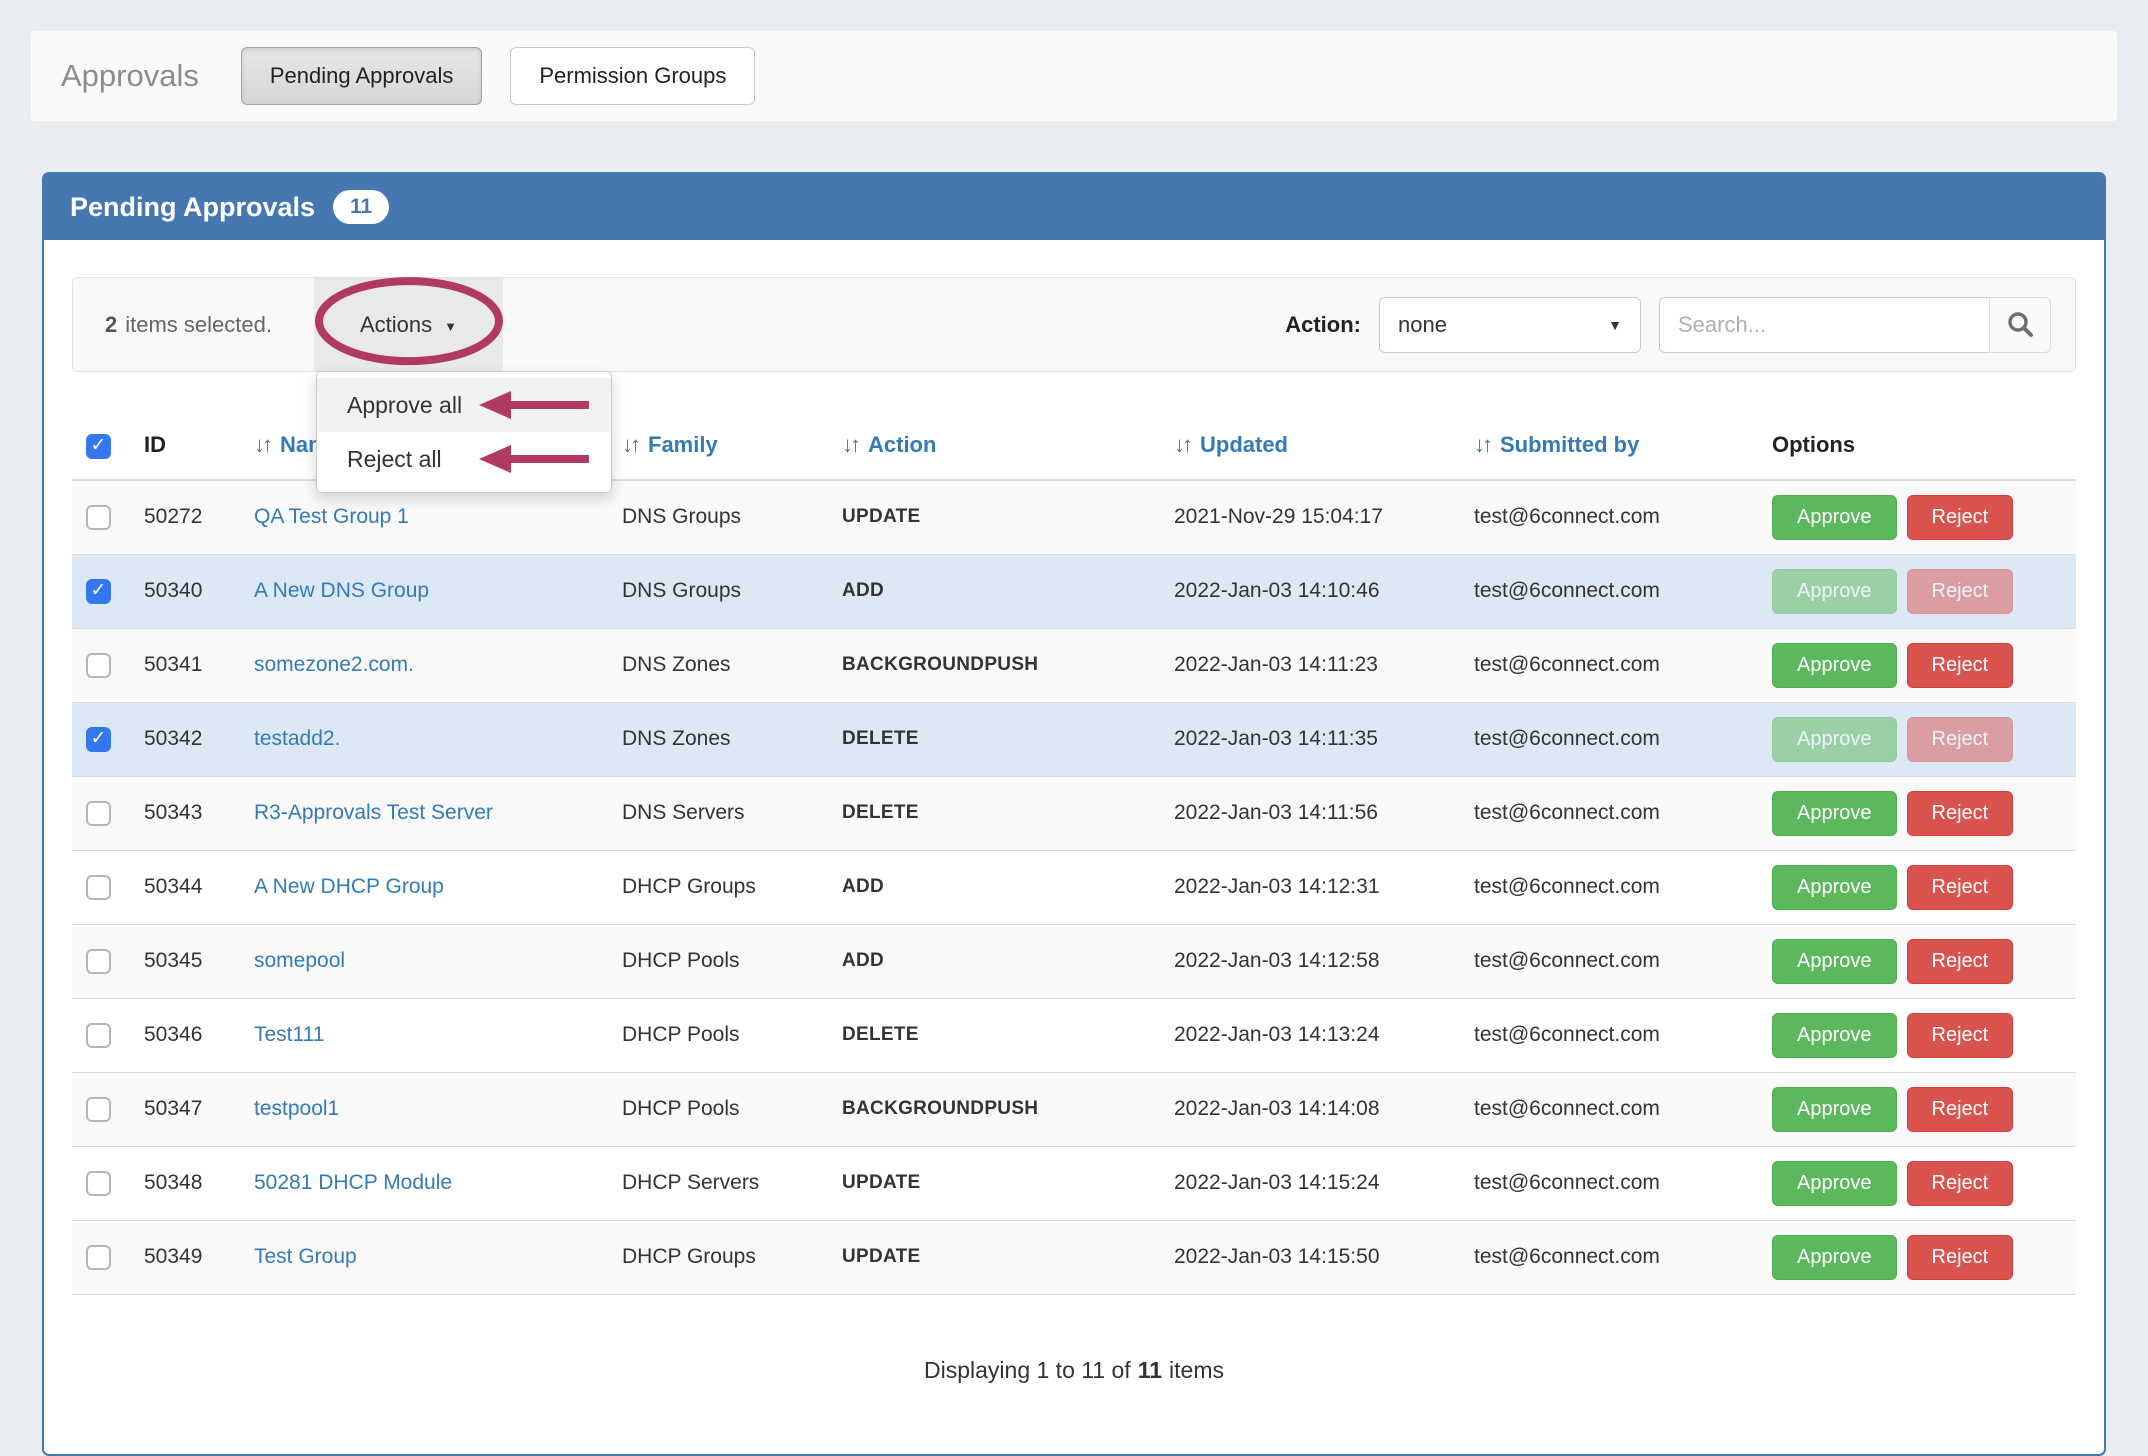 The image size is (2148, 1456). What do you see at coordinates (1314, 517) in the screenshot?
I see `row-updated: 2021-Nov-29 15:04:17` at bounding box center [1314, 517].